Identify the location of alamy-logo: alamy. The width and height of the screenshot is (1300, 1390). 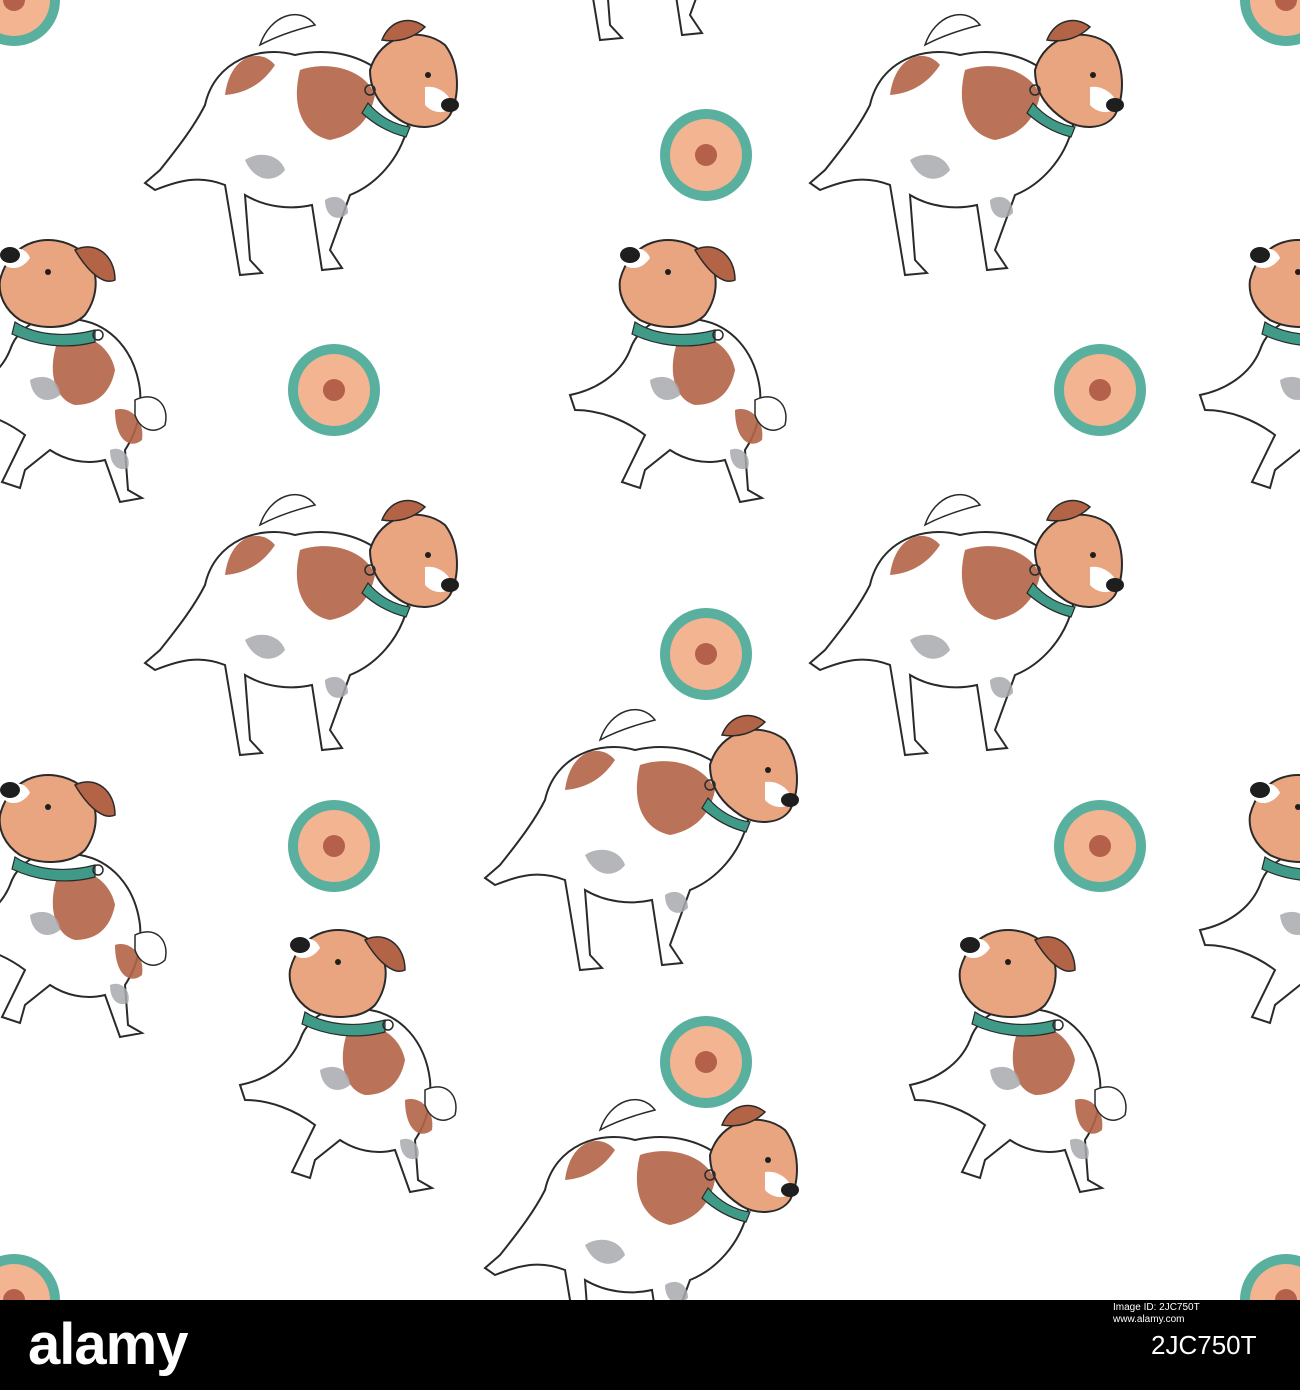
(108, 1344).